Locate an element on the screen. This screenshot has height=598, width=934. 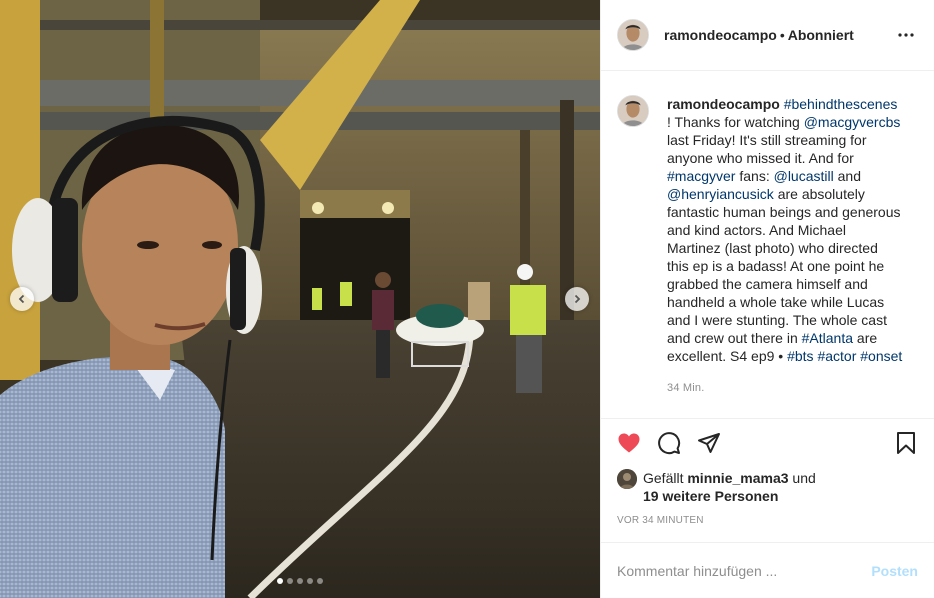
add-comment-form: Posten is located at coordinates (767, 570).